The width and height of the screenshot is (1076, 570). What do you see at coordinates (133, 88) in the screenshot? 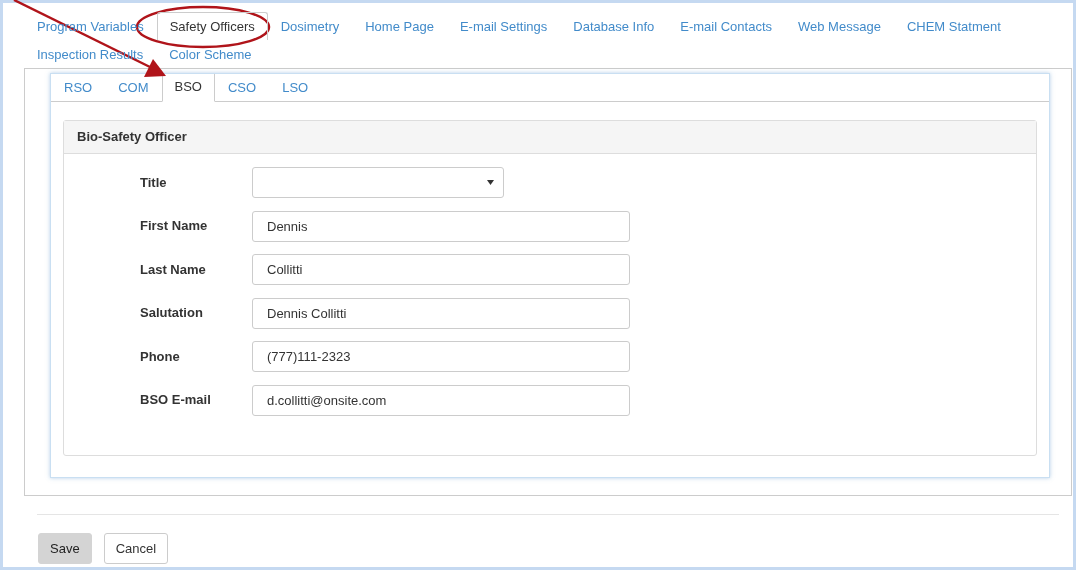
I see `officer-tab: COM` at bounding box center [133, 88].